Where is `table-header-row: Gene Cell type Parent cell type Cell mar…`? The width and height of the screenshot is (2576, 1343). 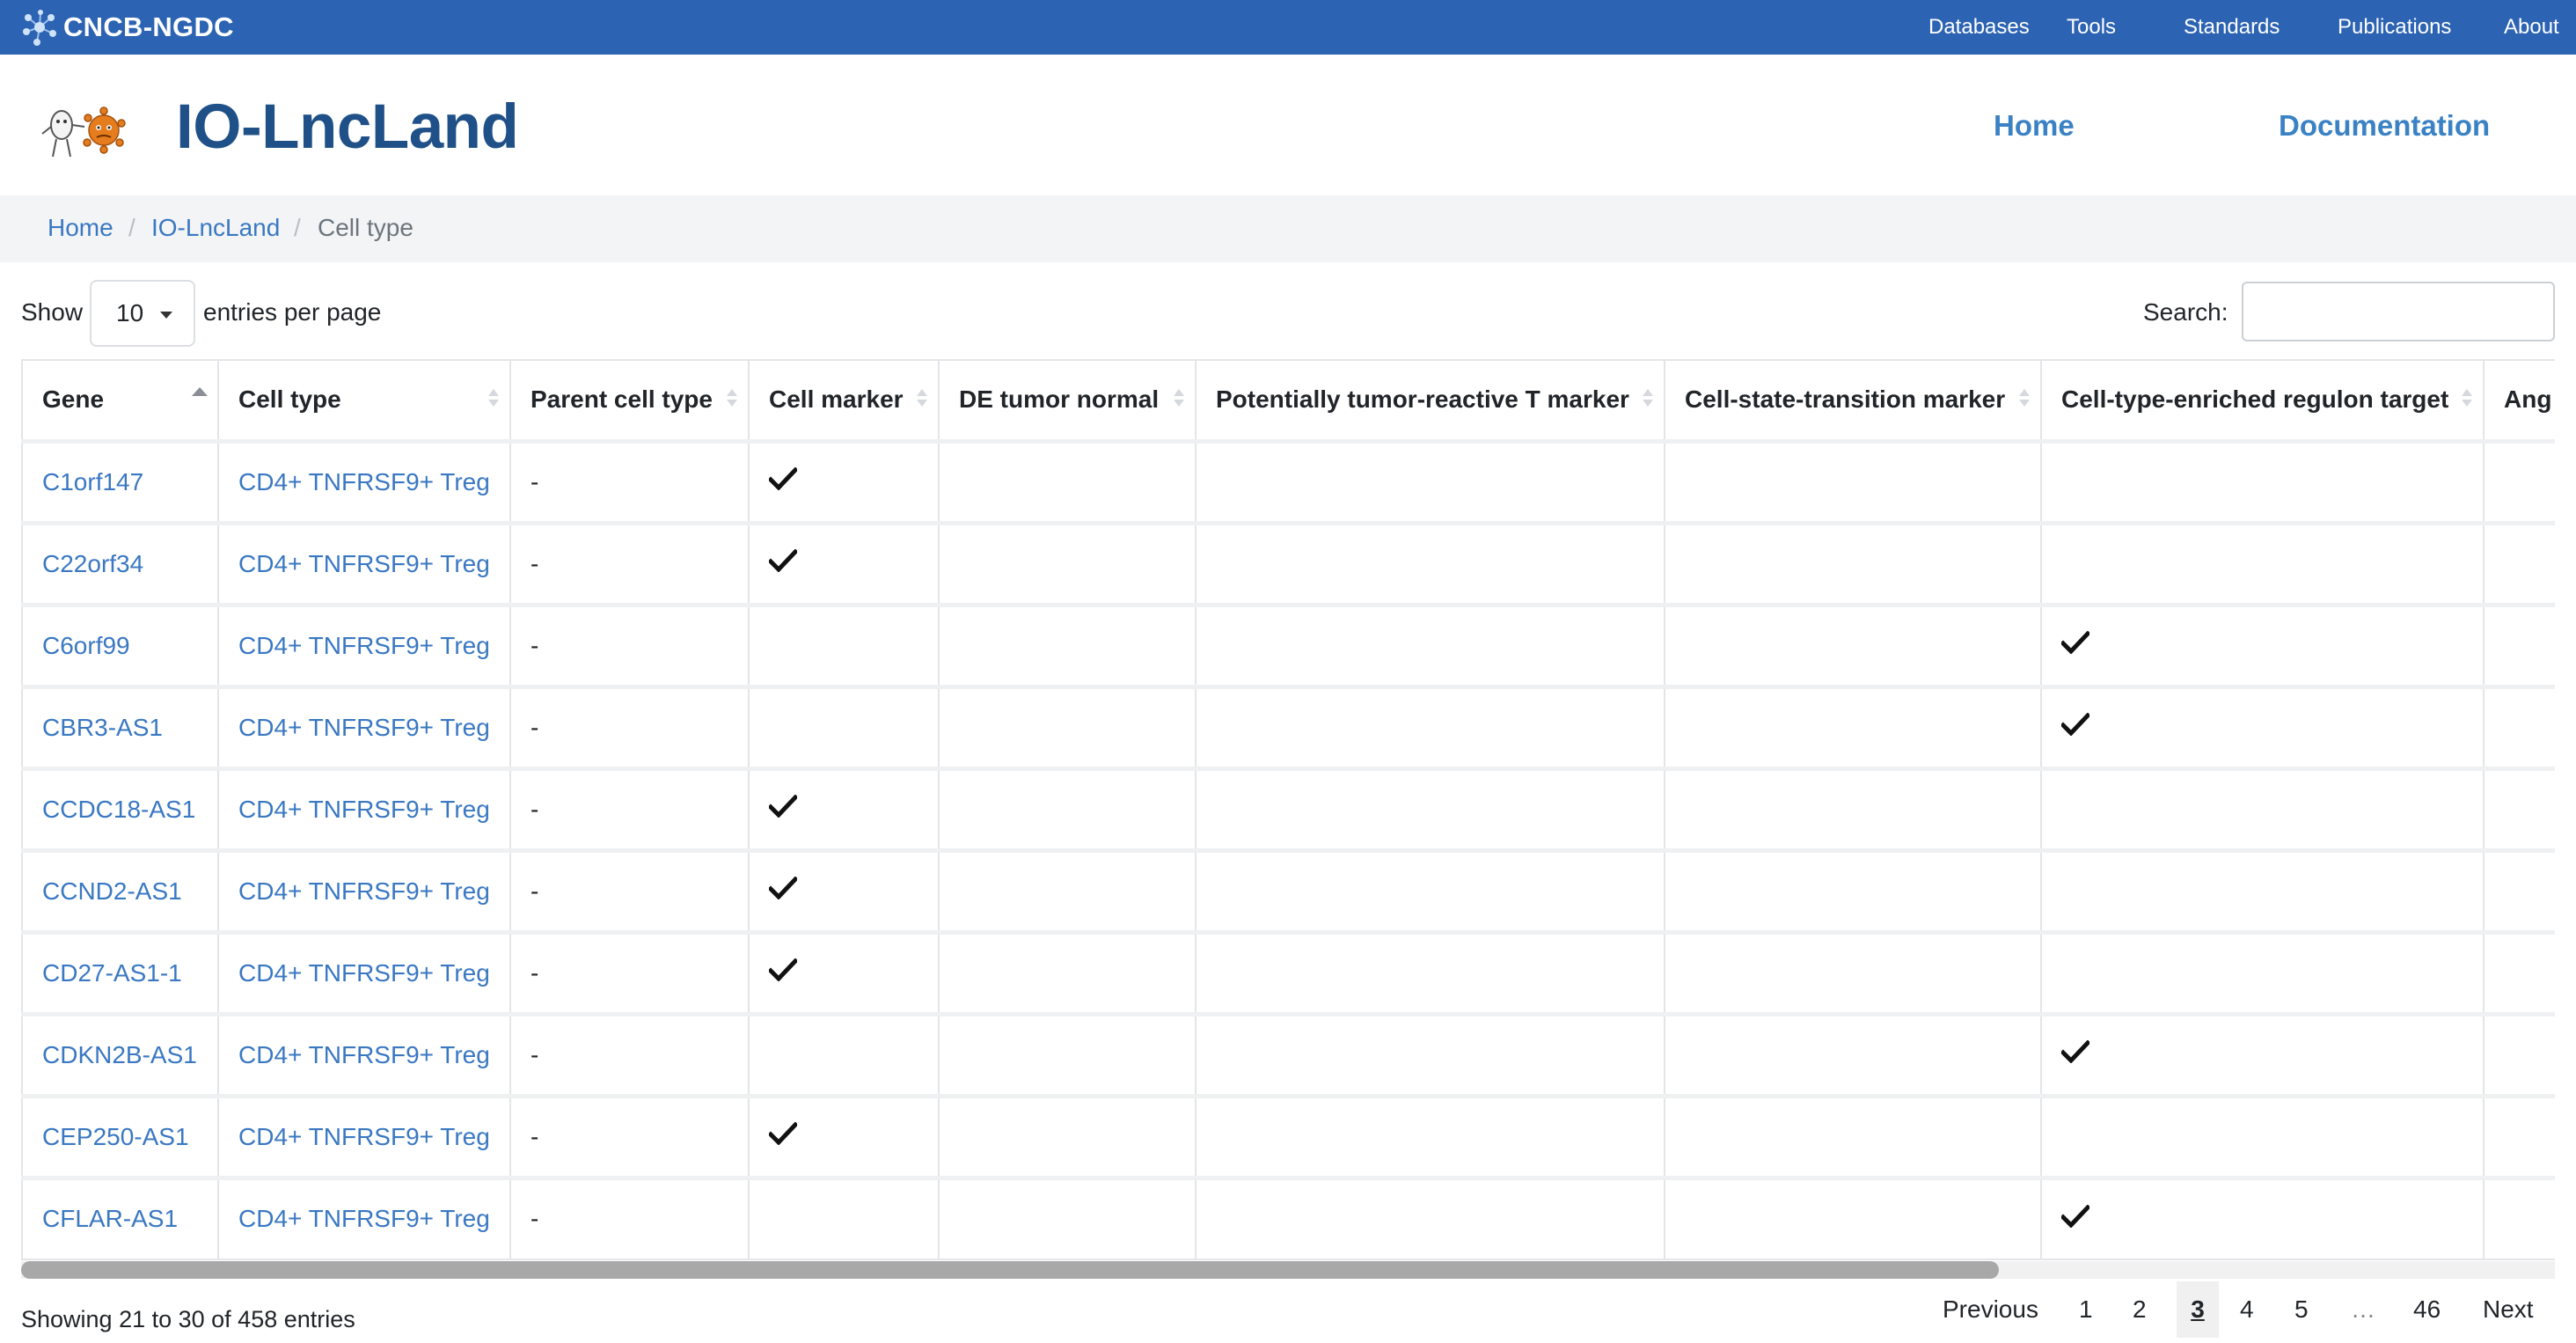
table-header-row: Gene Cell type Parent cell type Cell mar… is located at coordinates (1288, 400).